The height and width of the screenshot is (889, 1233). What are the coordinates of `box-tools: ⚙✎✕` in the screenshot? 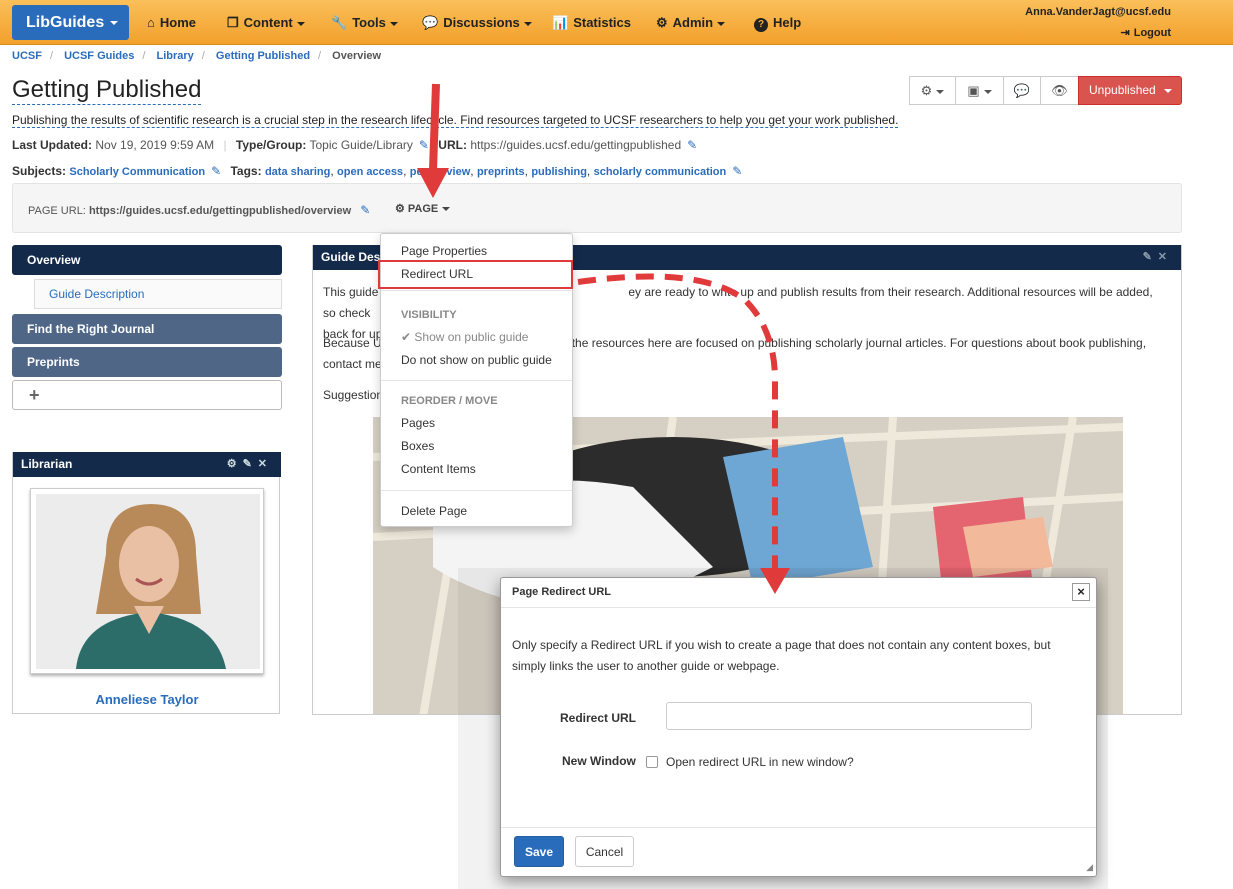 It's located at (250, 464).